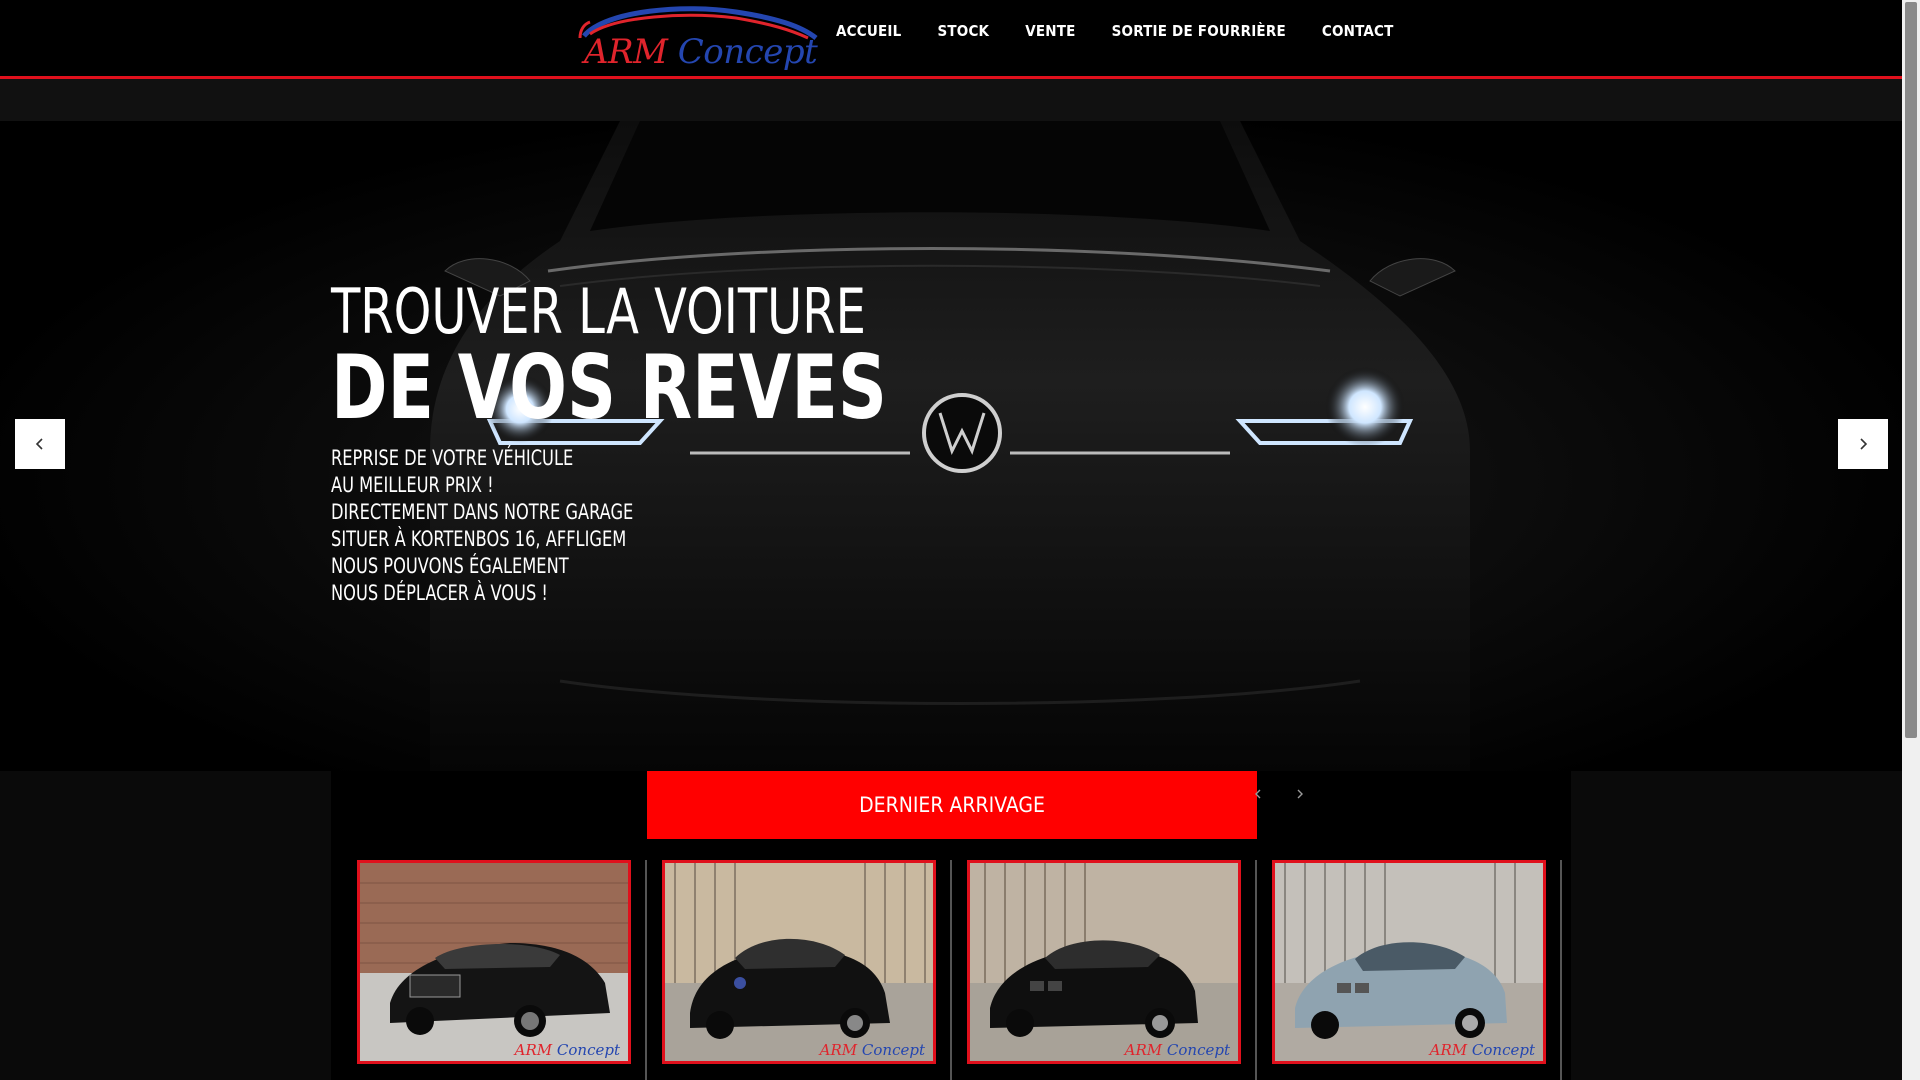  What do you see at coordinates (747, 52) in the screenshot?
I see `logo-text-concept: Concept` at bounding box center [747, 52].